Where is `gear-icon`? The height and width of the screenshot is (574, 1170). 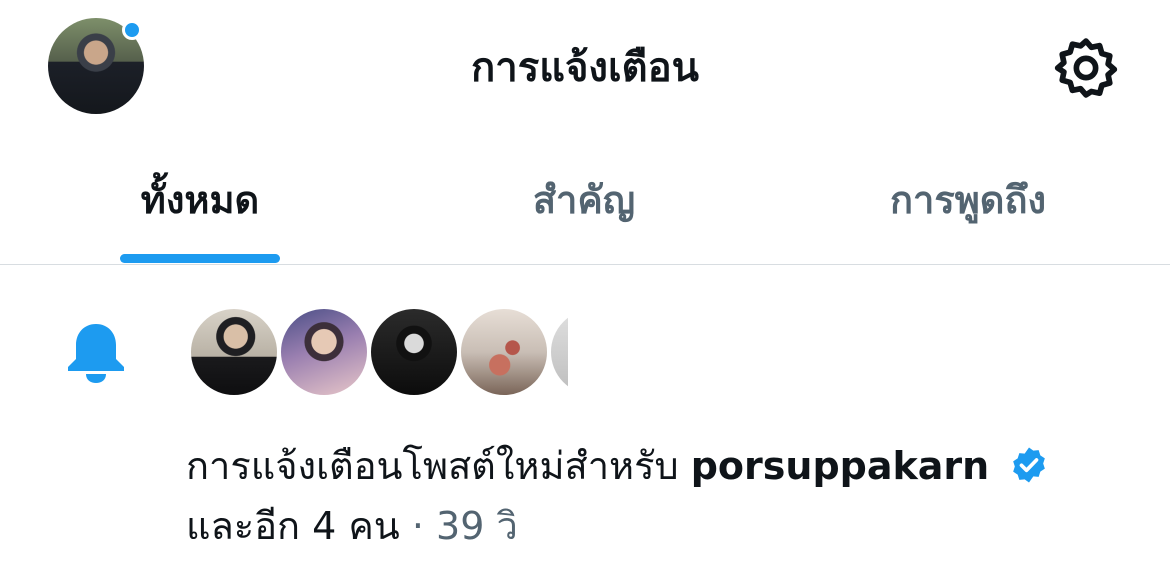
gear-icon is located at coordinates (1086, 68).